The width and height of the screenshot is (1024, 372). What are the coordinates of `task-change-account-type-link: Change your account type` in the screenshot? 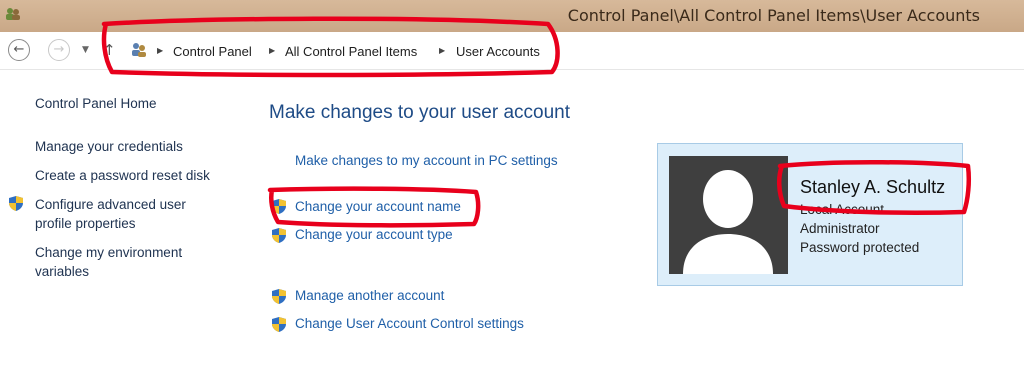 It's located at (374, 234).